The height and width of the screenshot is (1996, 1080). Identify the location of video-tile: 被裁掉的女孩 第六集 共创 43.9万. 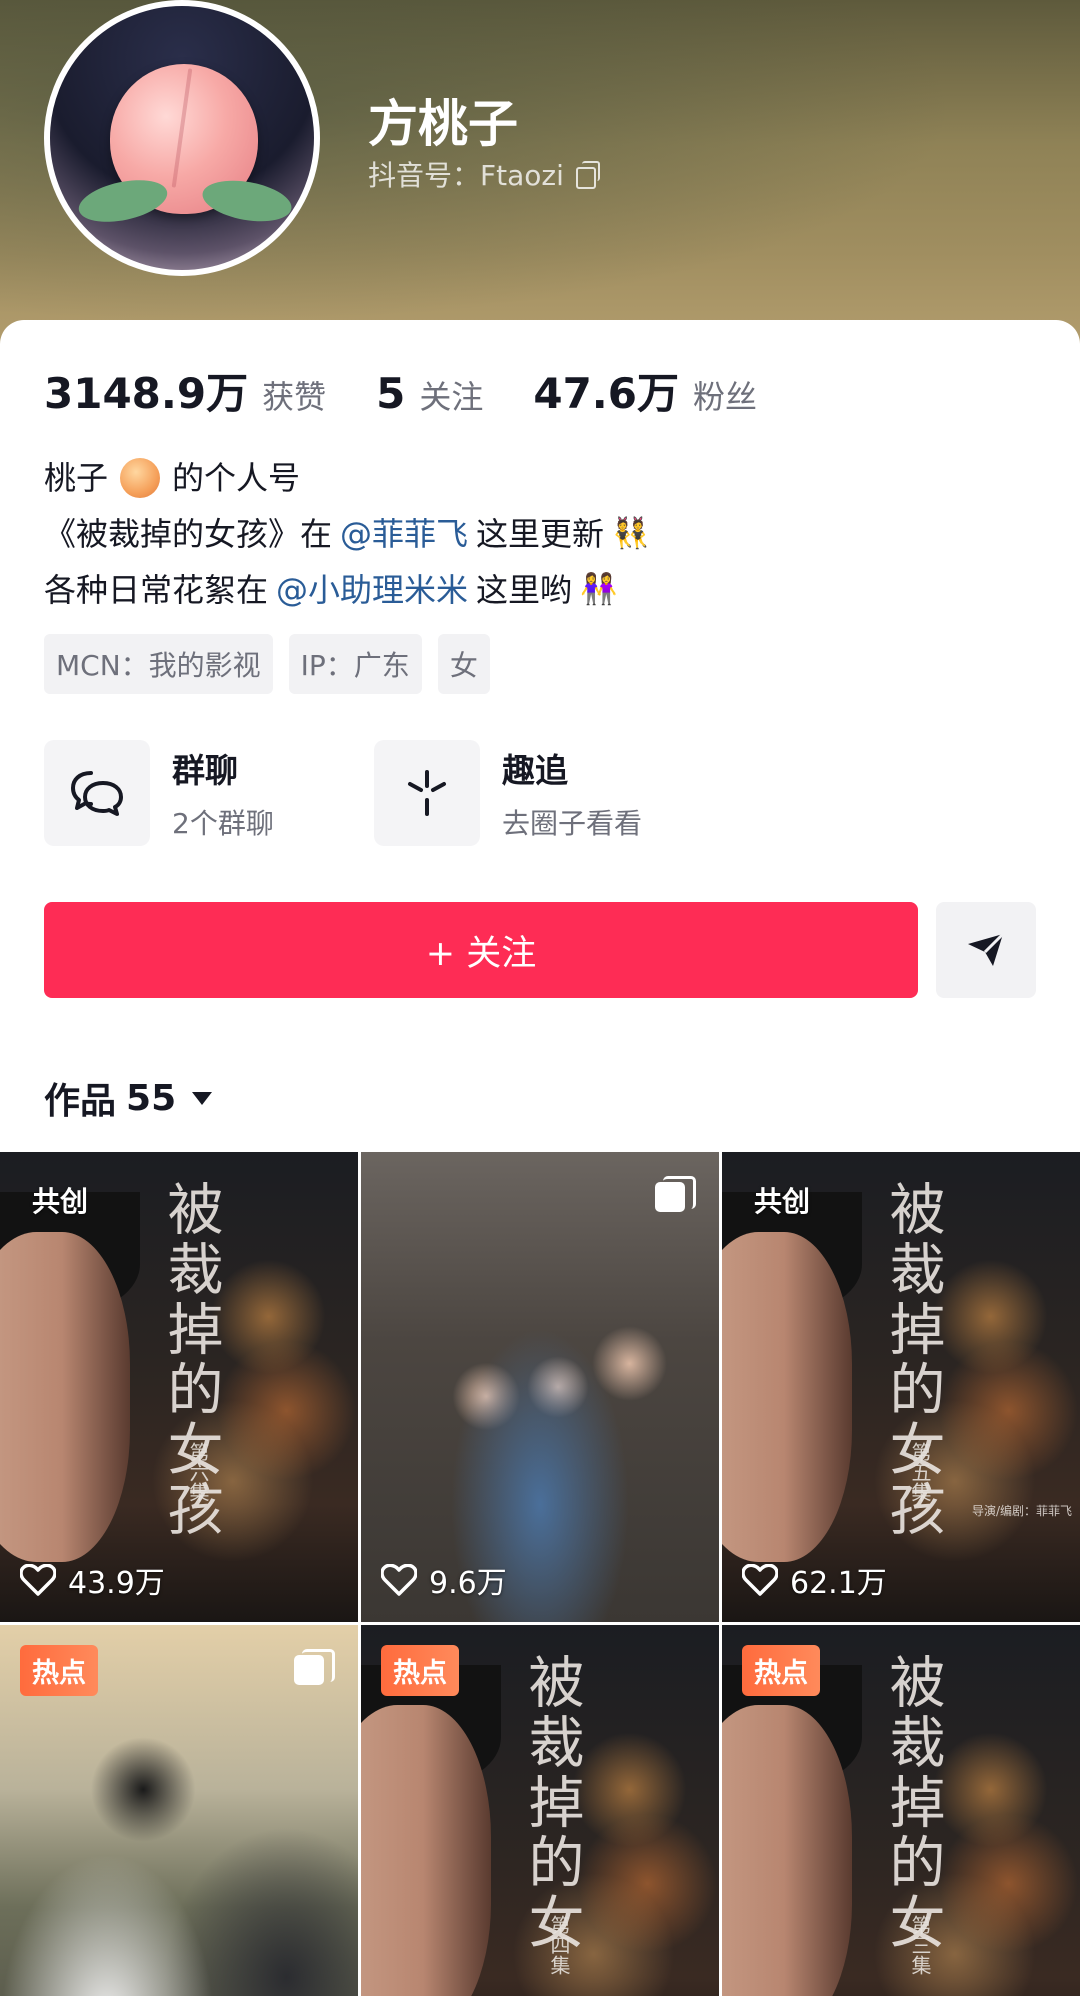
(179, 1387).